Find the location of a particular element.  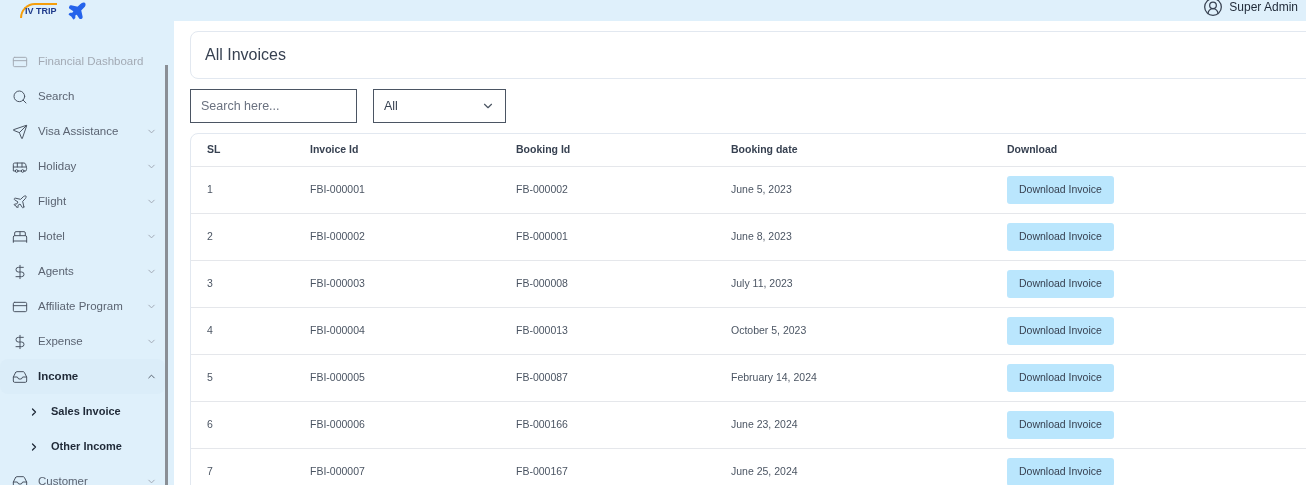

table-cell-text: June 5, 2023 is located at coordinates (762, 190).